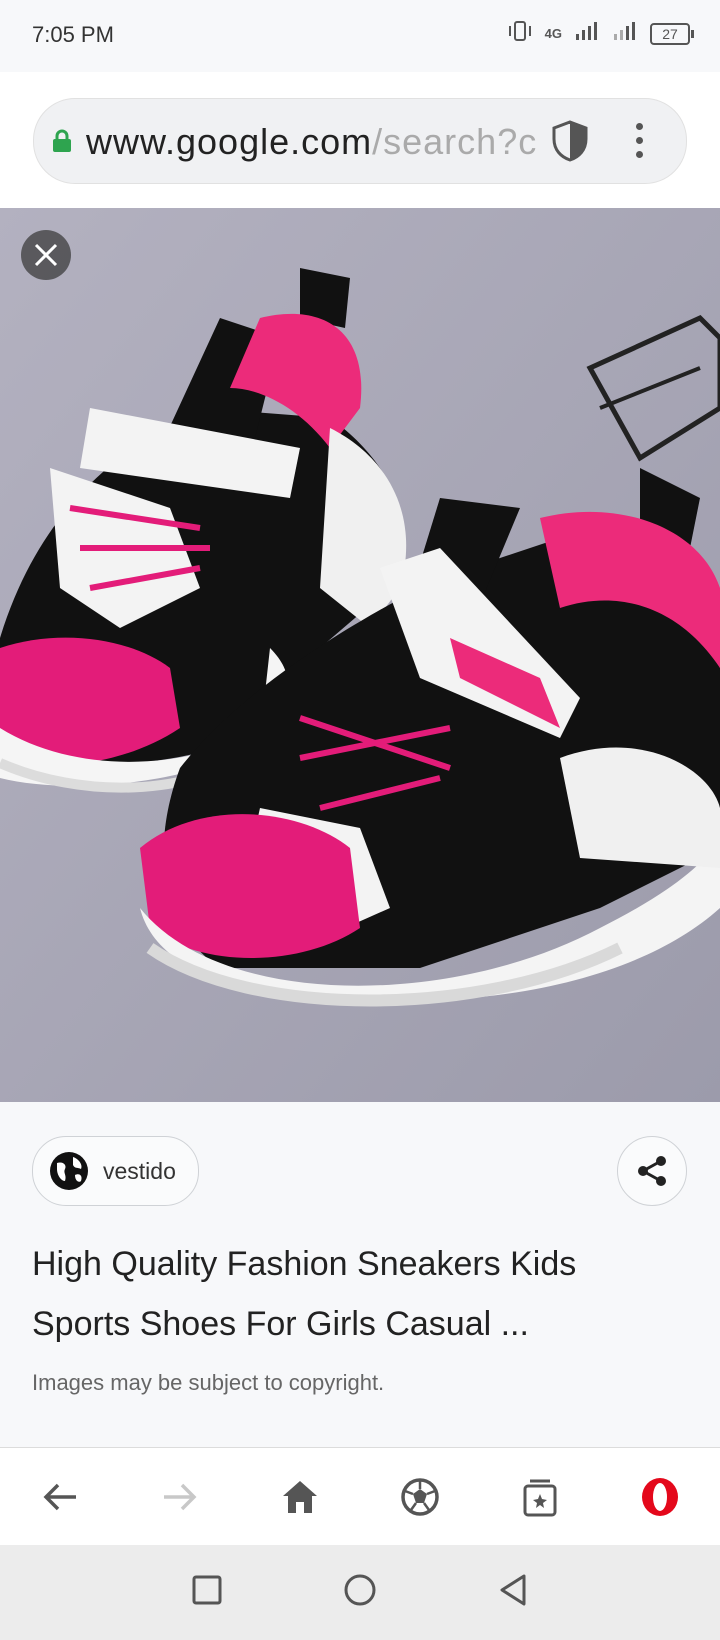 The height and width of the screenshot is (1640, 720). I want to click on url-text: www.google.com/search?c, so click(326, 142).